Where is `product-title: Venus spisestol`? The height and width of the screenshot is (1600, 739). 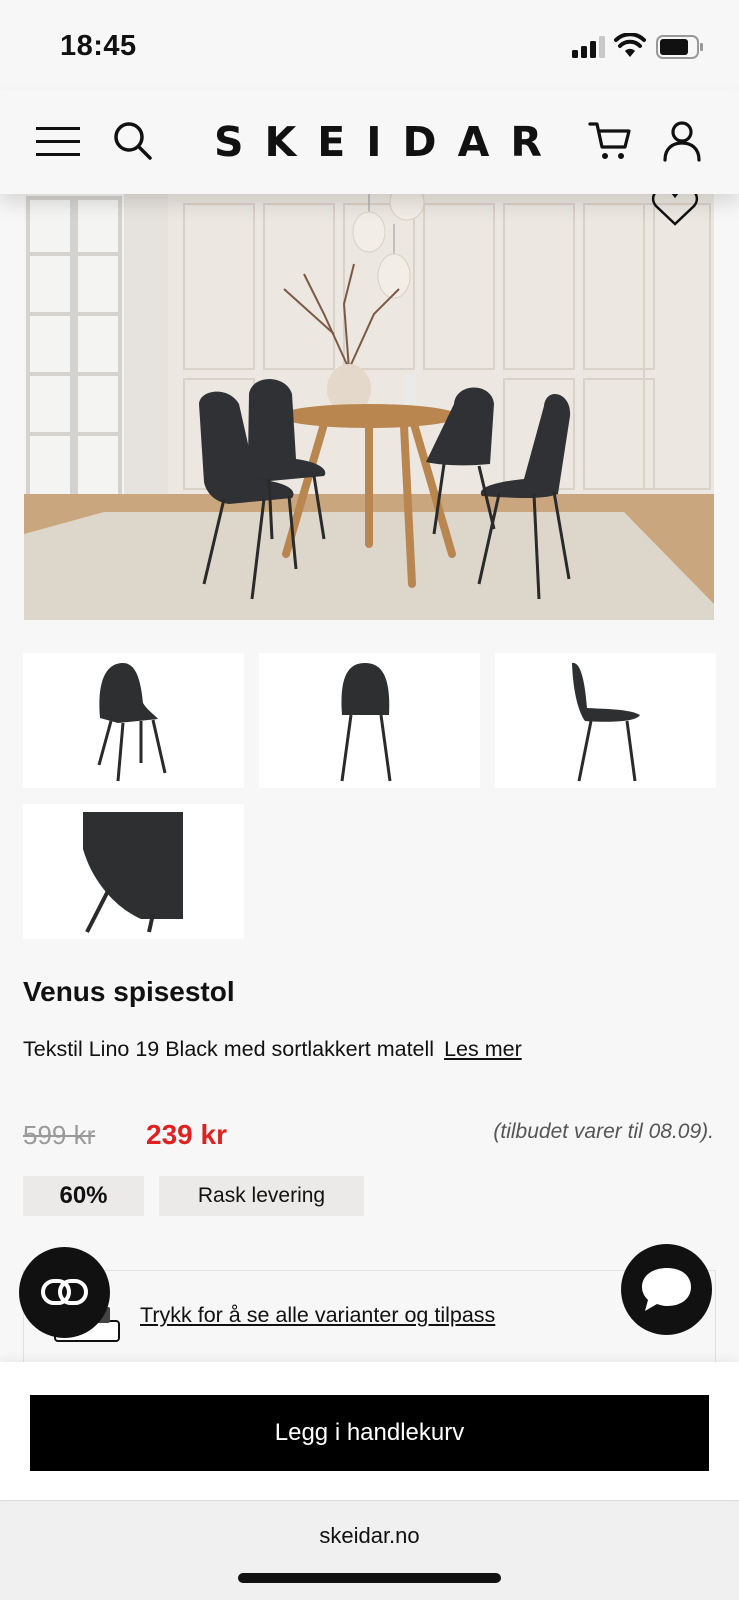 product-title: Venus spisestol is located at coordinates (129, 991).